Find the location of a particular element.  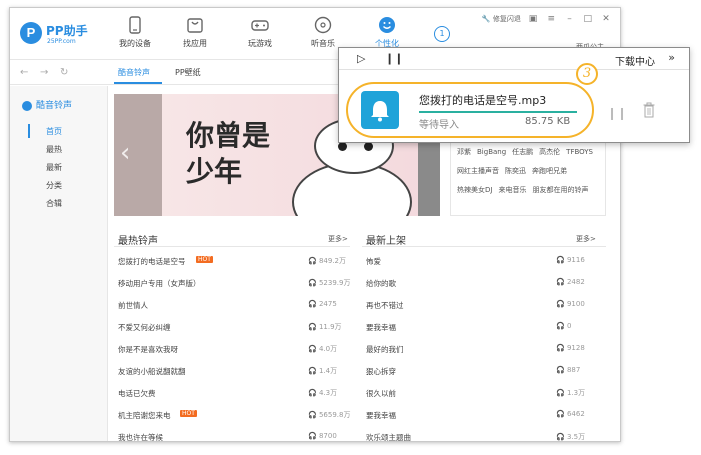

tag: 陈奕迅 is located at coordinates (515, 171).